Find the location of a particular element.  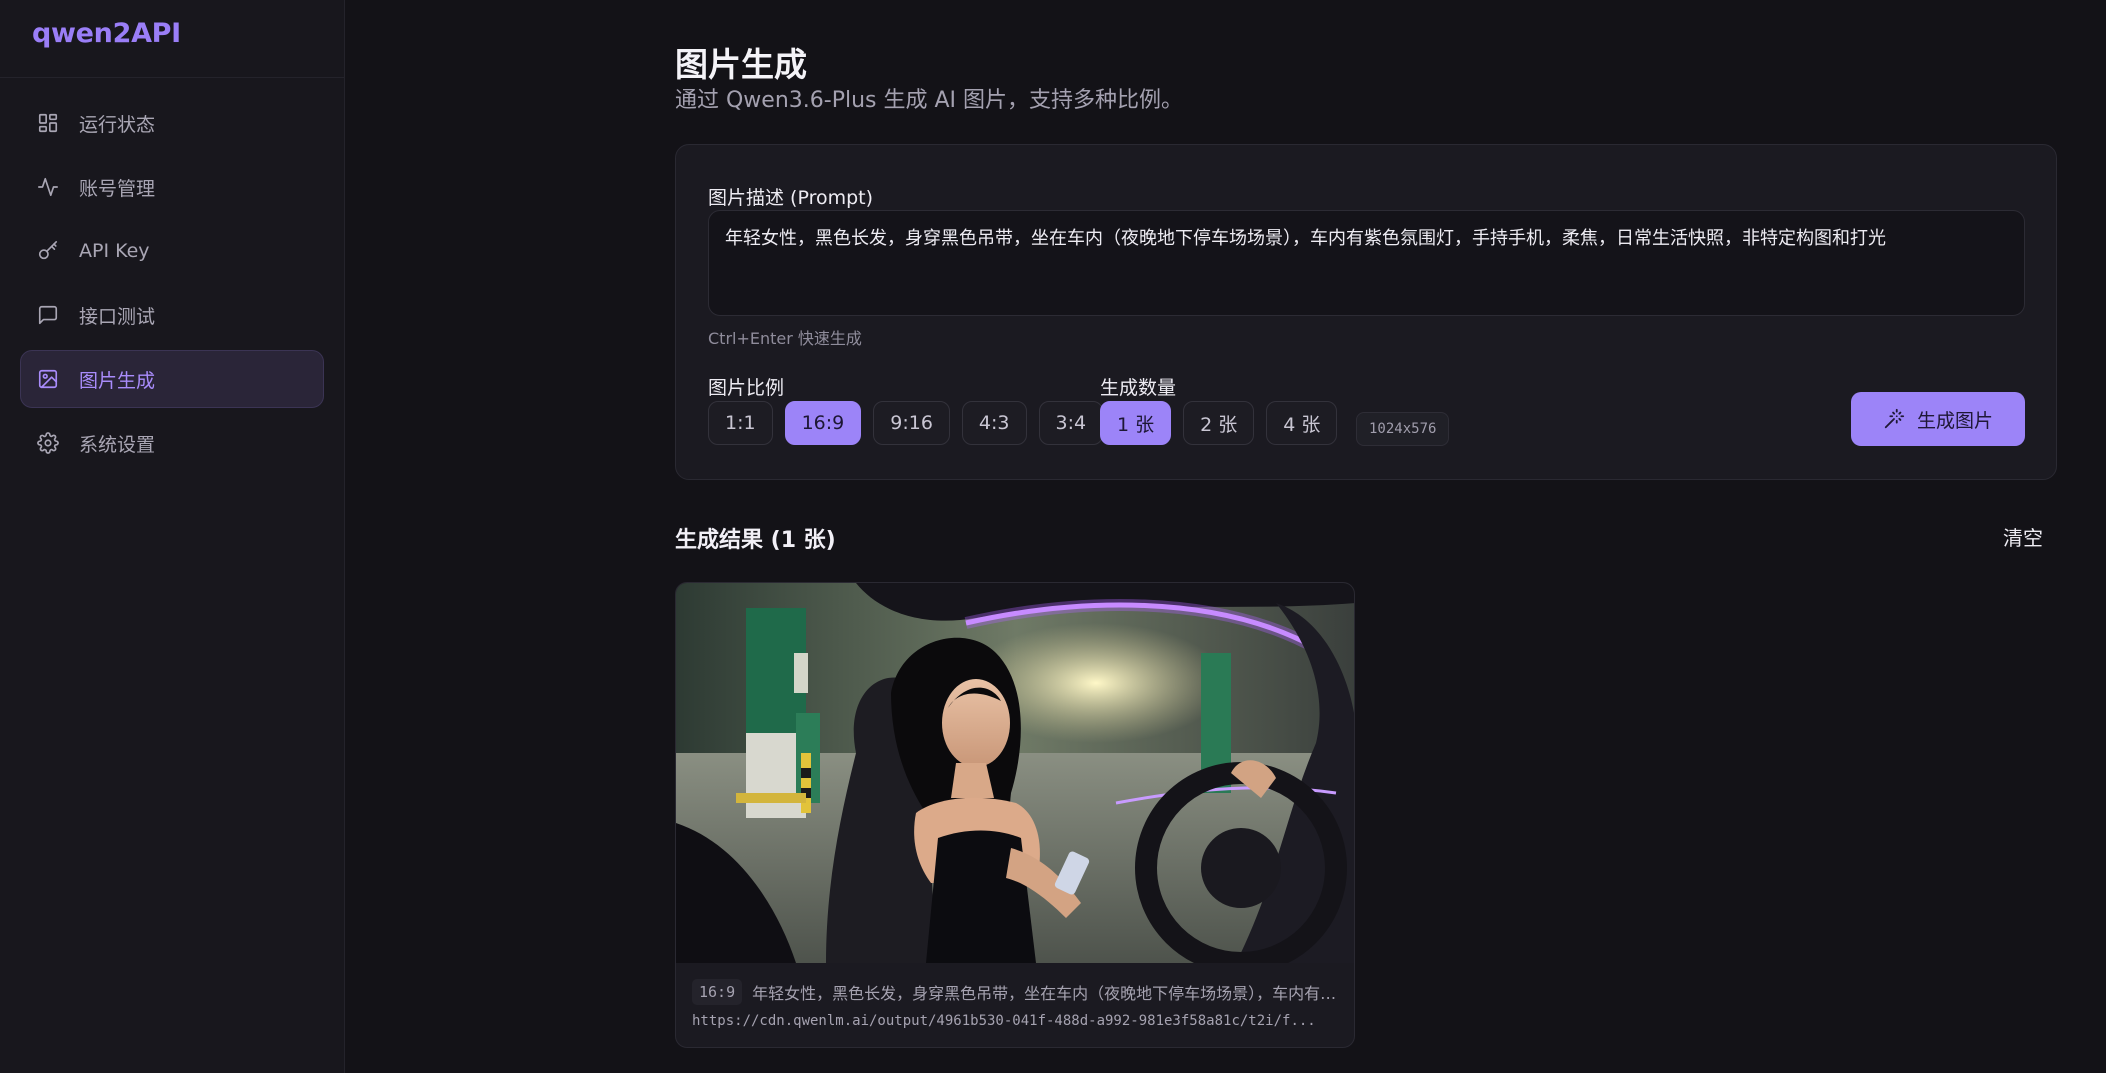

count-option-2: 2 张 is located at coordinates (1219, 423).